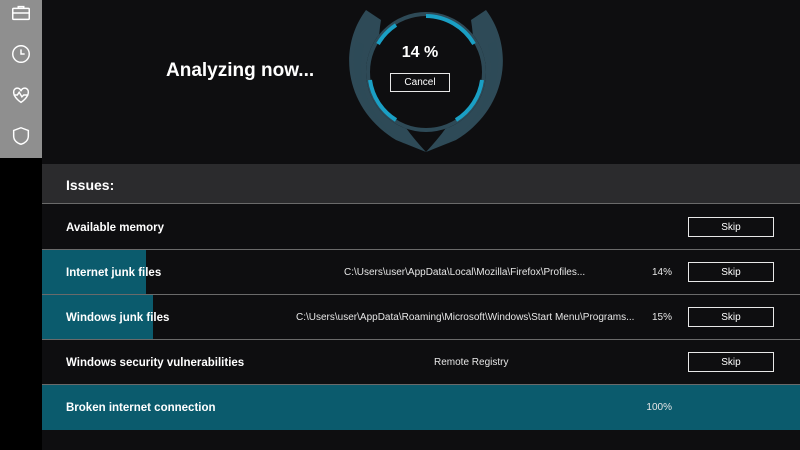 This screenshot has height=450, width=800. What do you see at coordinates (659, 407) in the screenshot?
I see `issue-percent: 100%` at bounding box center [659, 407].